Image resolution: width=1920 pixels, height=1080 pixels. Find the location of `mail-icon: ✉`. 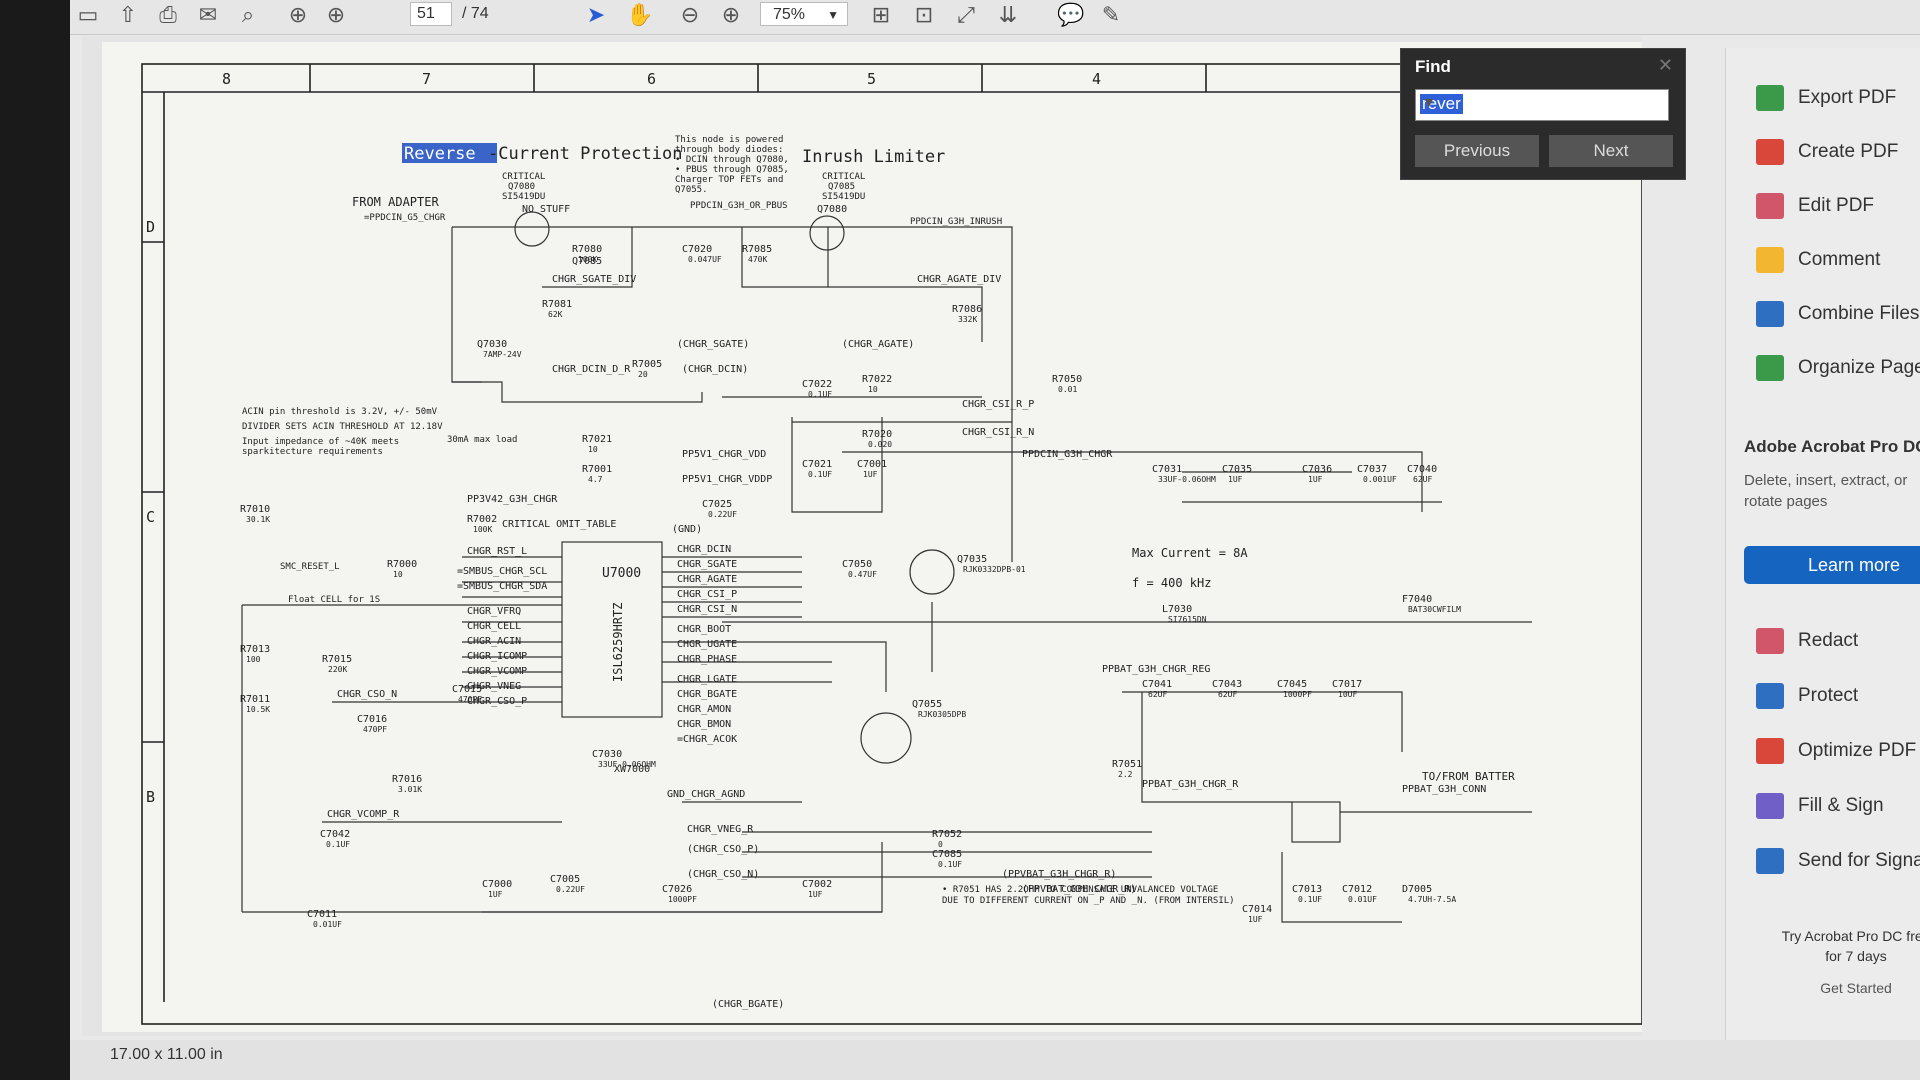

mail-icon: ✉ is located at coordinates (208, 15).